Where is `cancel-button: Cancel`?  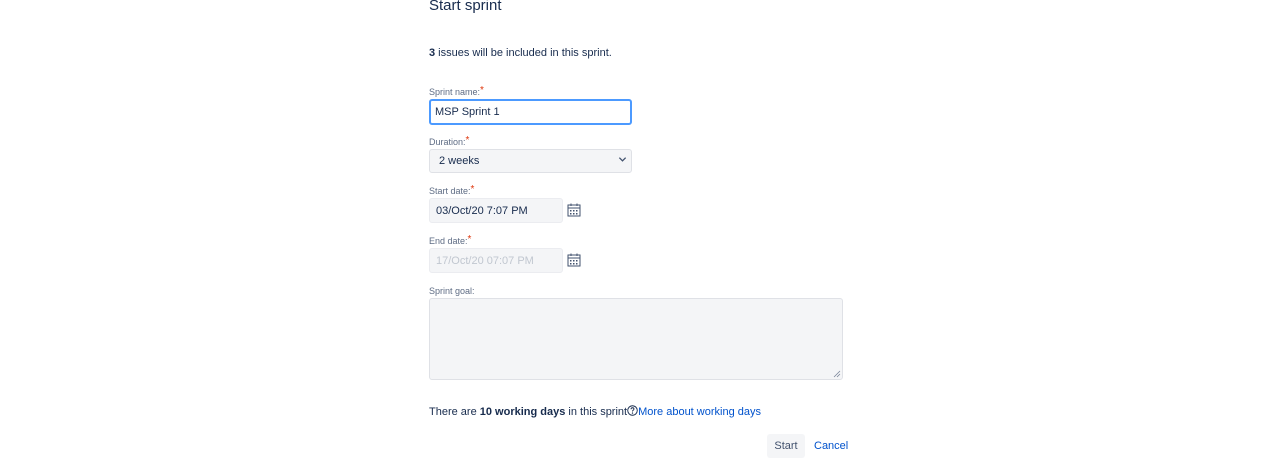
cancel-button: Cancel is located at coordinates (831, 446).